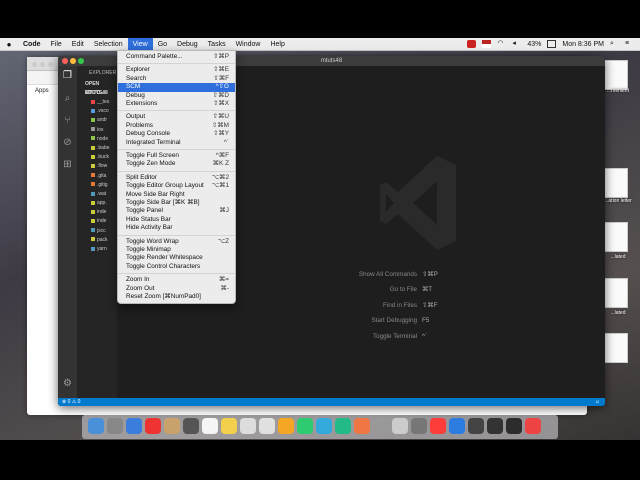 The height and width of the screenshot is (480, 640). Describe the element at coordinates (162, 44) in the screenshot. I see `menu-go: Go` at that location.